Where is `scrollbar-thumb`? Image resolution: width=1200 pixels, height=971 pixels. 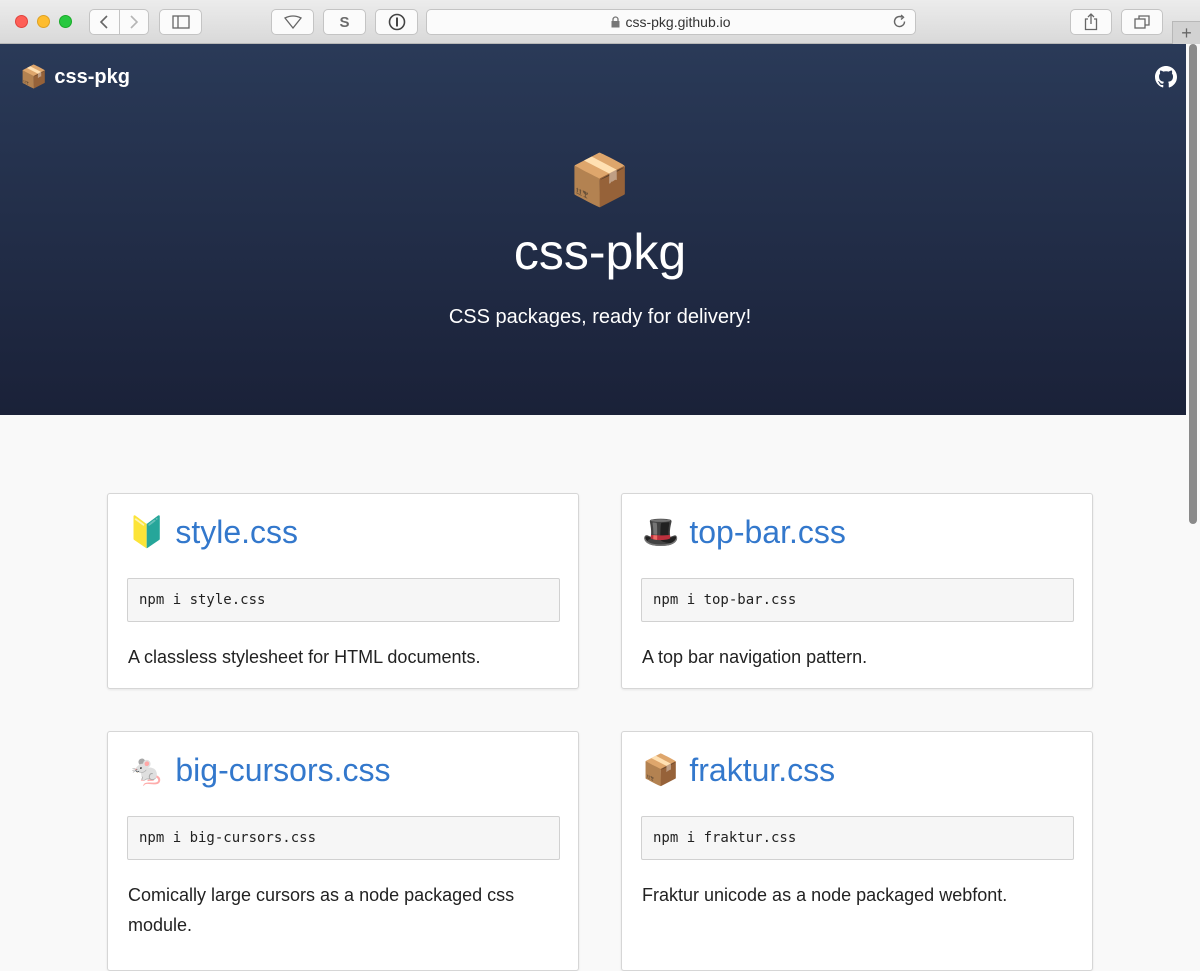 scrollbar-thumb is located at coordinates (1193, 284).